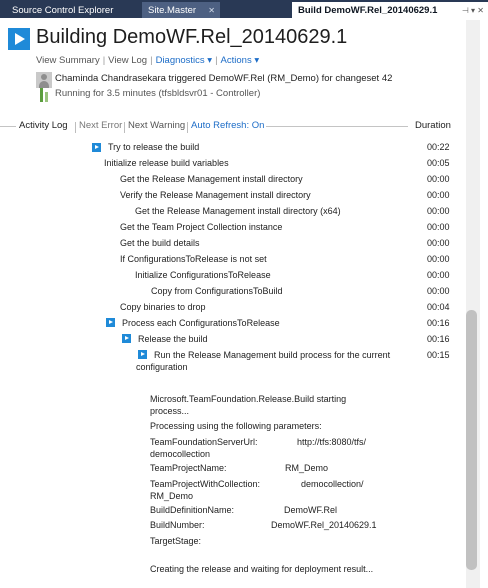 The height and width of the screenshot is (588, 488). I want to click on progress-bar-secondary, so click(46, 97).